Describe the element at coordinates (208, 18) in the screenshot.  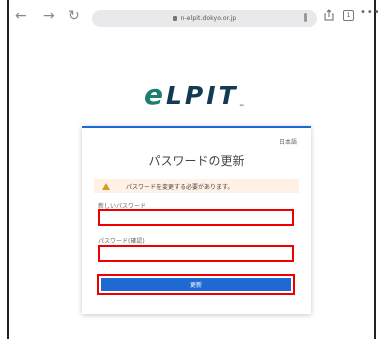
I see `address-text: n-elpit.dokyo.or.jp` at that location.